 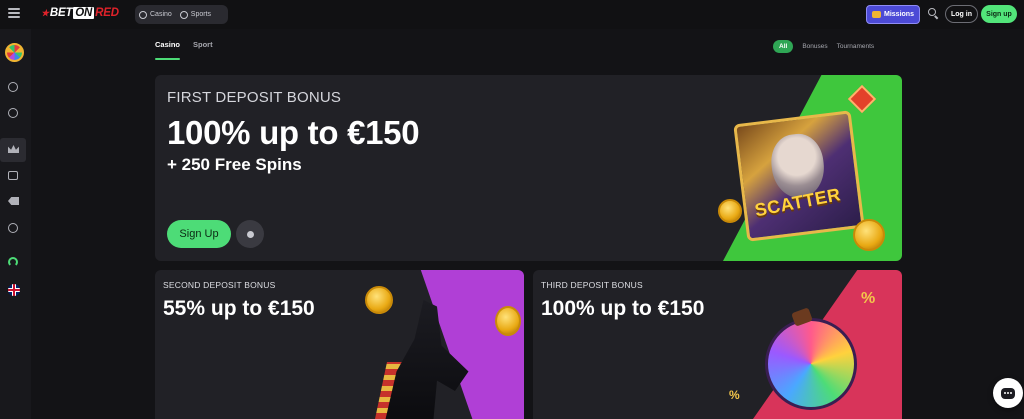 What do you see at coordinates (293, 132) in the screenshot?
I see `banner-title: 100% up to €150` at bounding box center [293, 132].